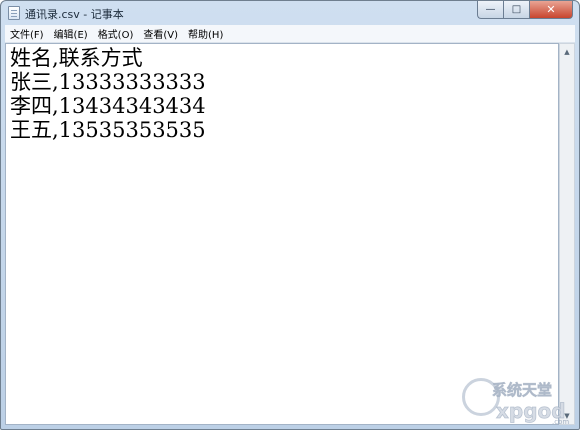 Image resolution: width=580 pixels, height=430 pixels. What do you see at coordinates (116, 33) in the screenshot?
I see `menu-format: 格式(O)` at bounding box center [116, 33].